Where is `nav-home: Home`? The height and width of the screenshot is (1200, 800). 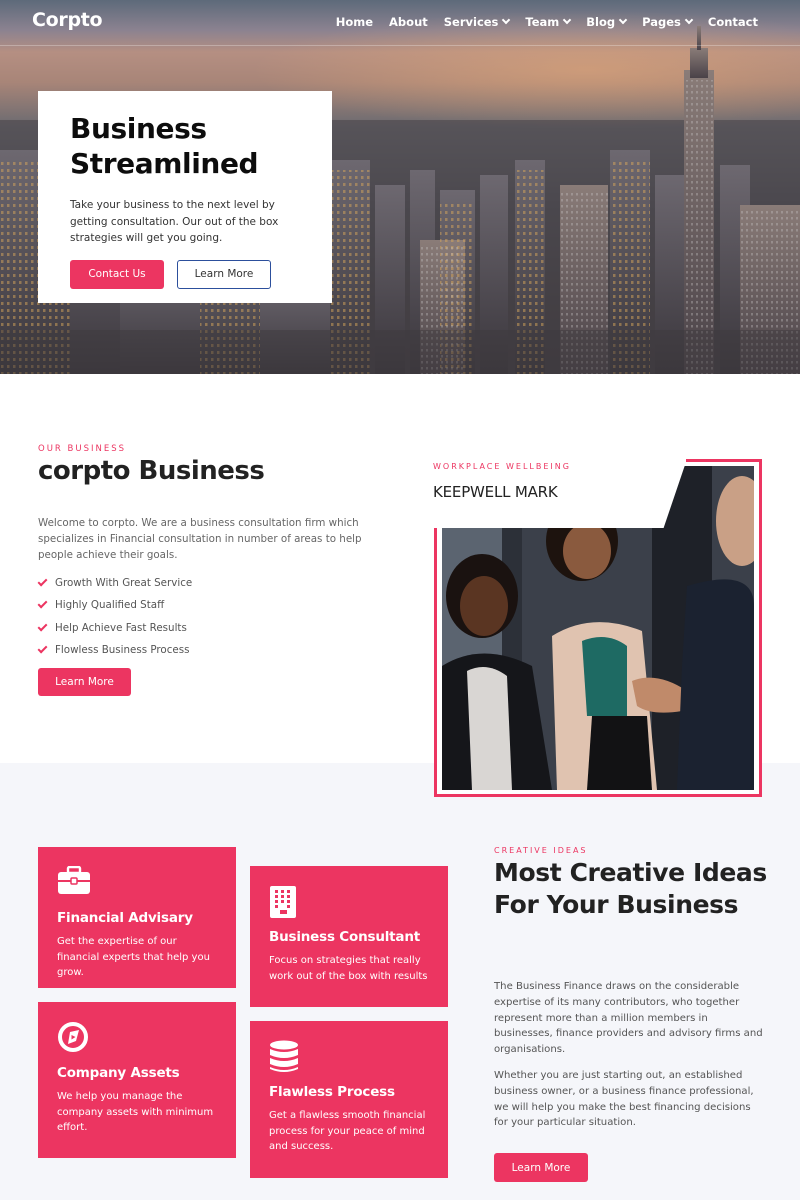 nav-home: Home is located at coordinates (354, 22).